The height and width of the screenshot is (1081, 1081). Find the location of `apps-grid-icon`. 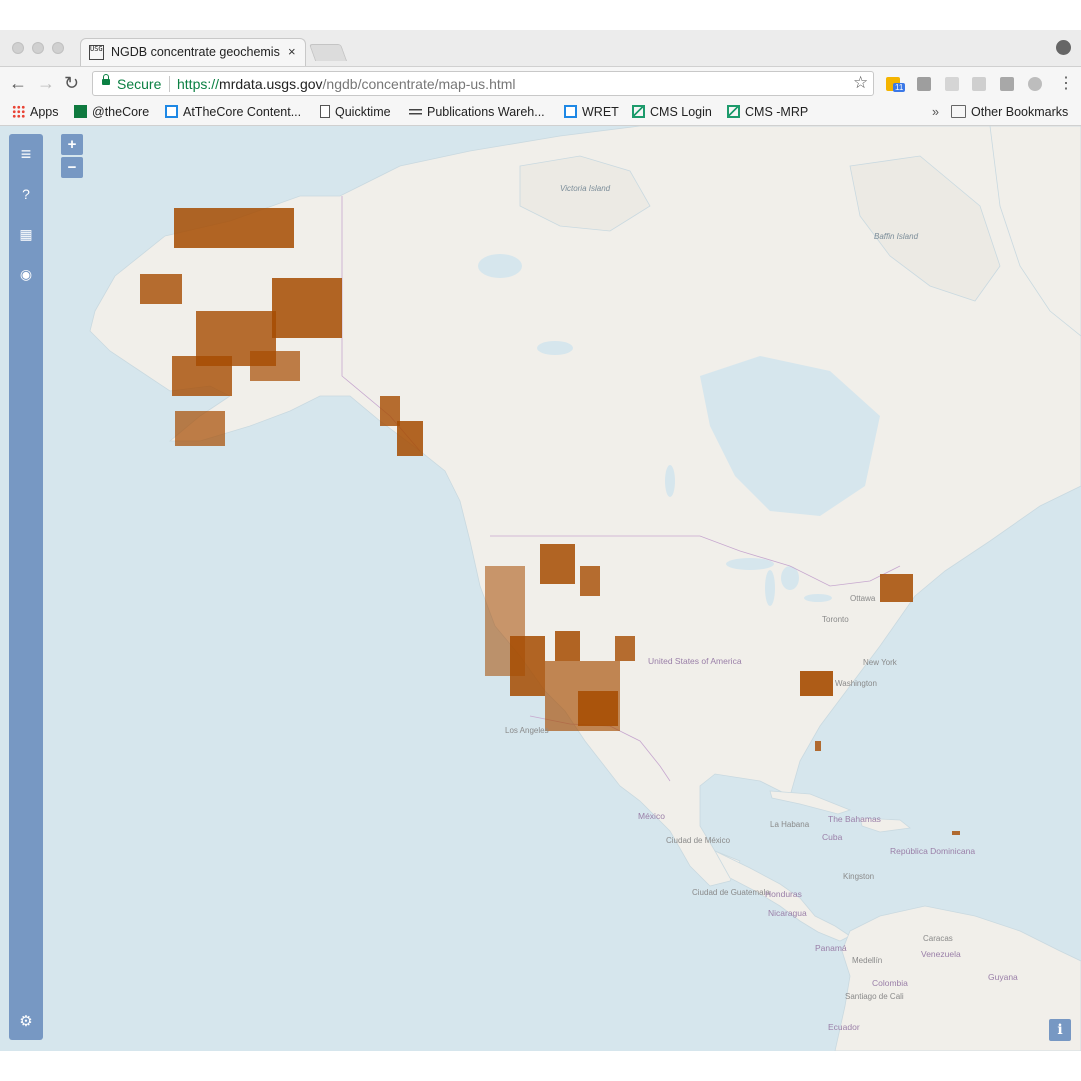

apps-grid-icon is located at coordinates (18, 111).